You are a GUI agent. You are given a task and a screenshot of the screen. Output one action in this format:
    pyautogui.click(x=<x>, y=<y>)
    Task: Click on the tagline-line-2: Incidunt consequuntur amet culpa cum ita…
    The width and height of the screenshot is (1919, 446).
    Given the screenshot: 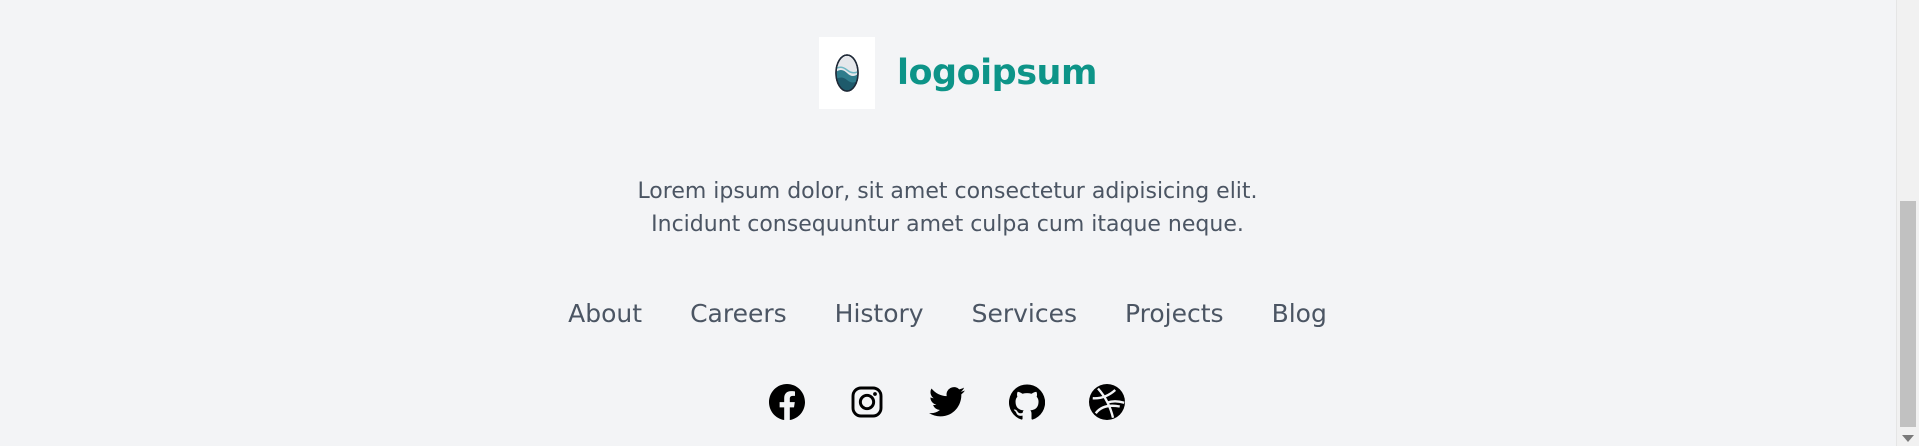 What is the action you would take?
    pyautogui.click(x=947, y=224)
    